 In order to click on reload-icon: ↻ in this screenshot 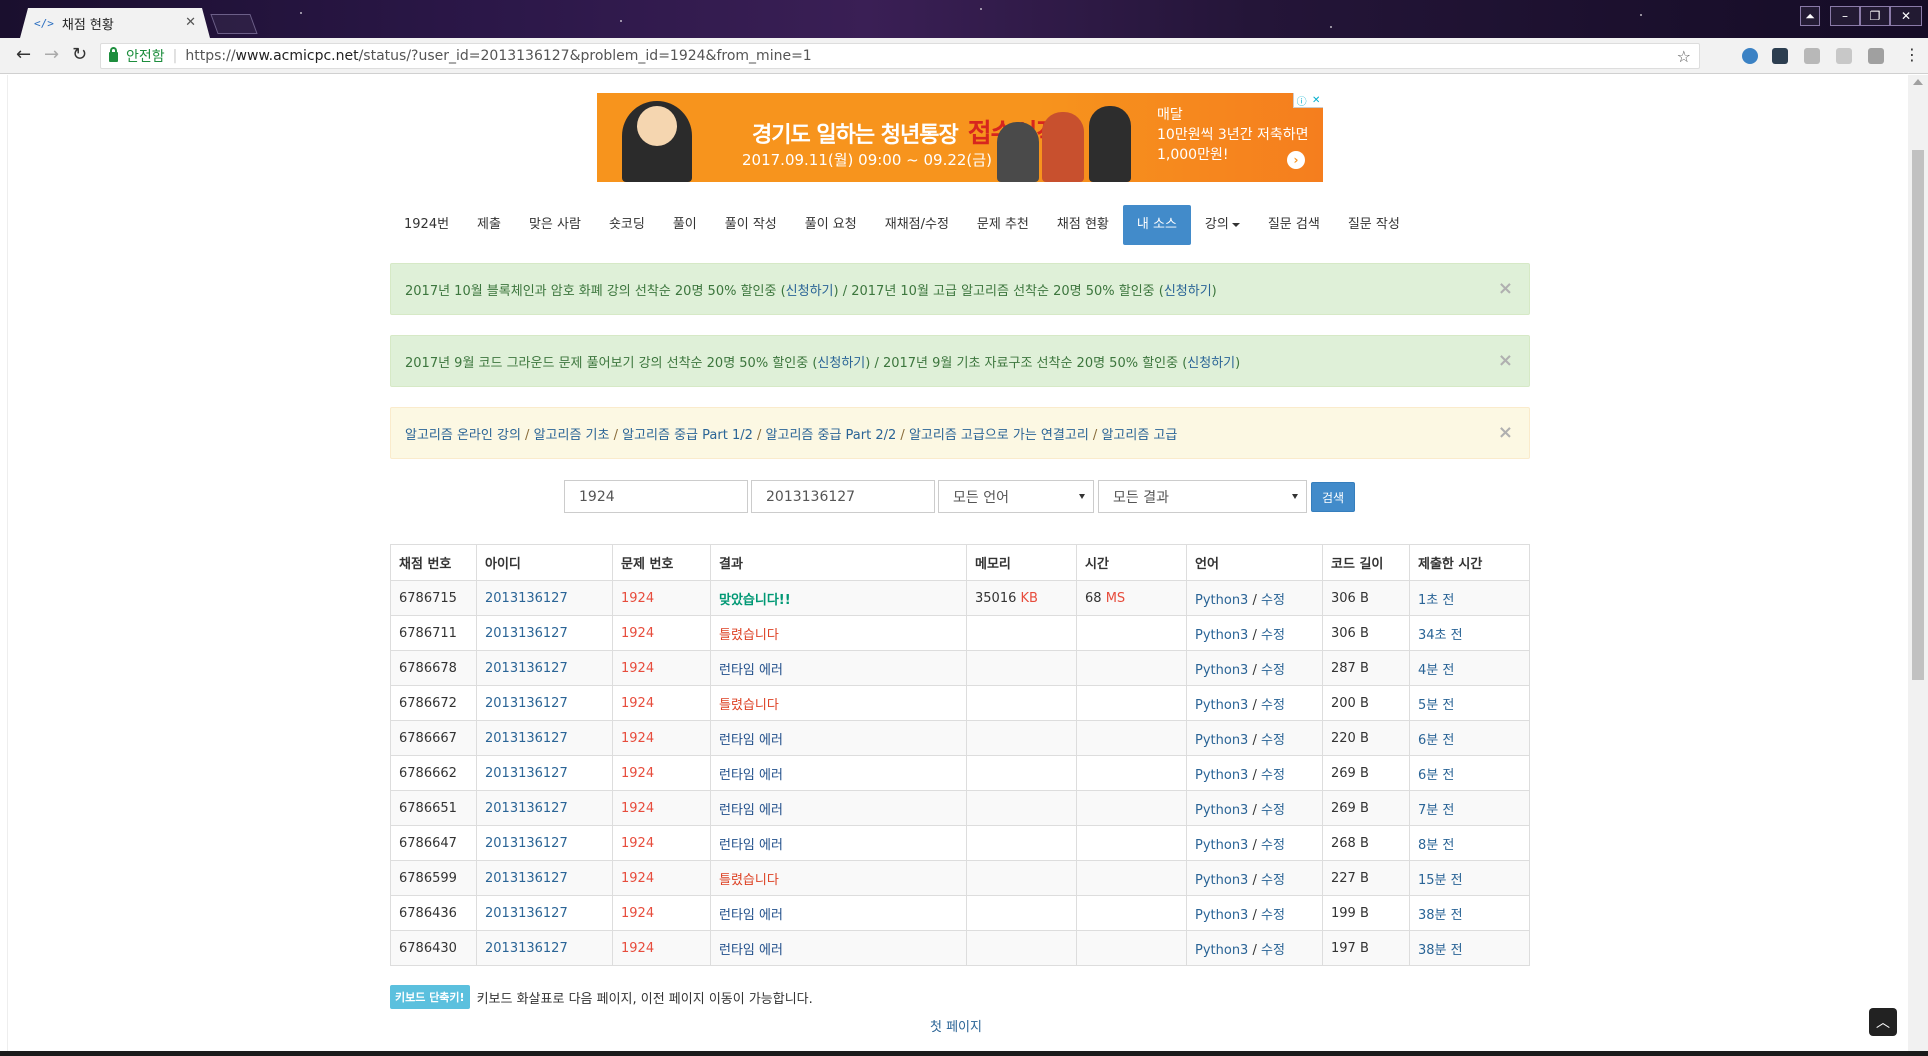, I will do `click(79, 55)`.